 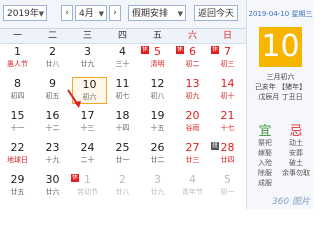 I want to click on arrow-pointer-icon, so click(x=74, y=98).